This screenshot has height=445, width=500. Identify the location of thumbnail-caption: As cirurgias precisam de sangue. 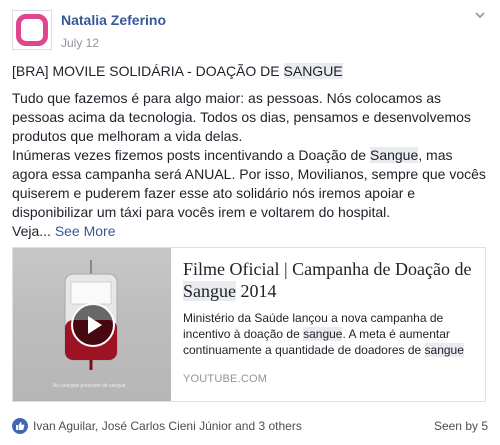
(89, 386).